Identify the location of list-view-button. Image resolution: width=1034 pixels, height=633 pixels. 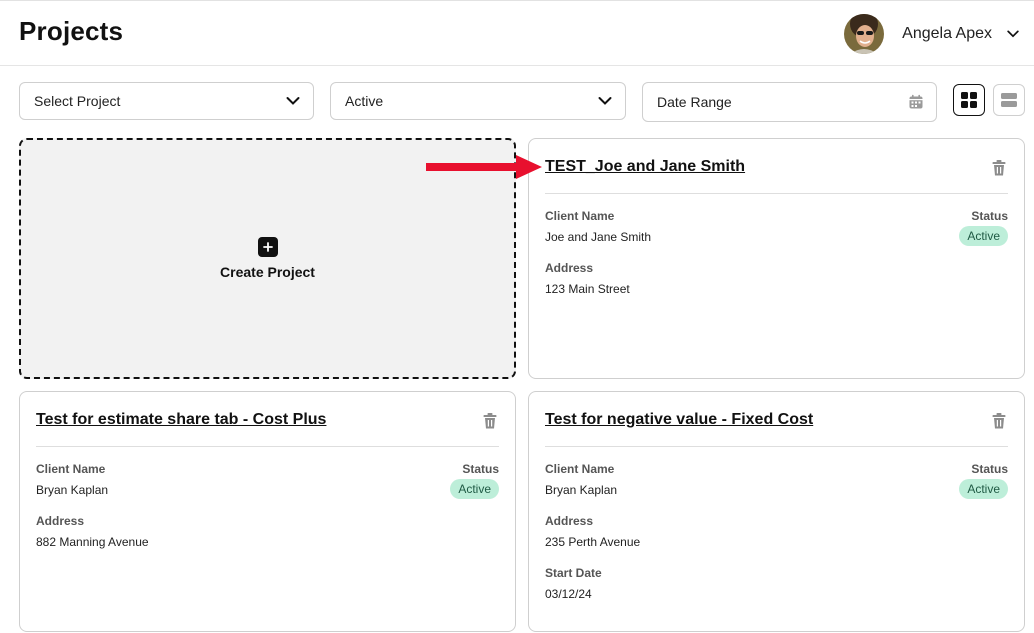
(1009, 100).